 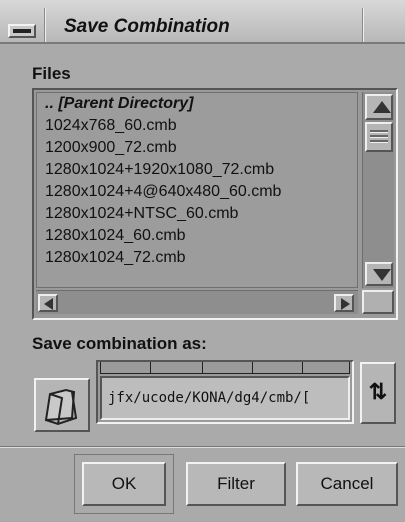 I want to click on arrow-up-icon, so click(x=382, y=107).